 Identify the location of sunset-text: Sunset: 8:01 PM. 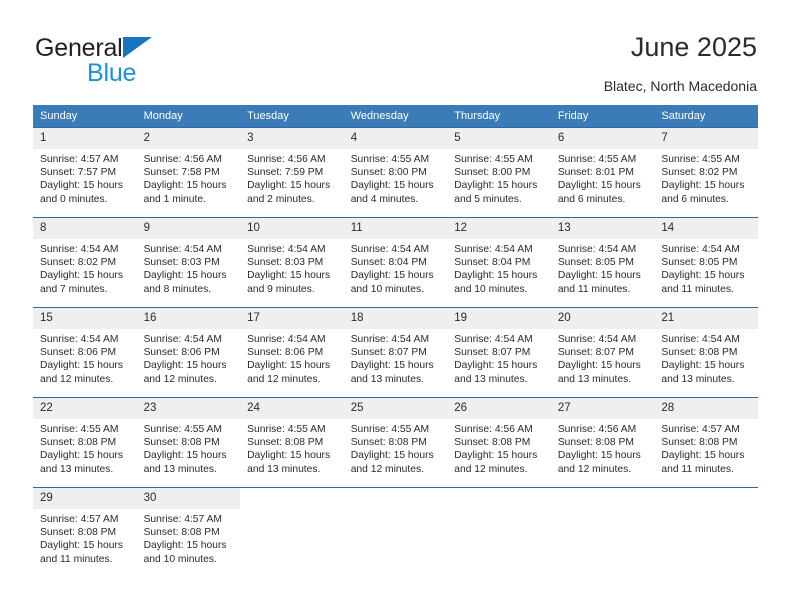
(595, 173).